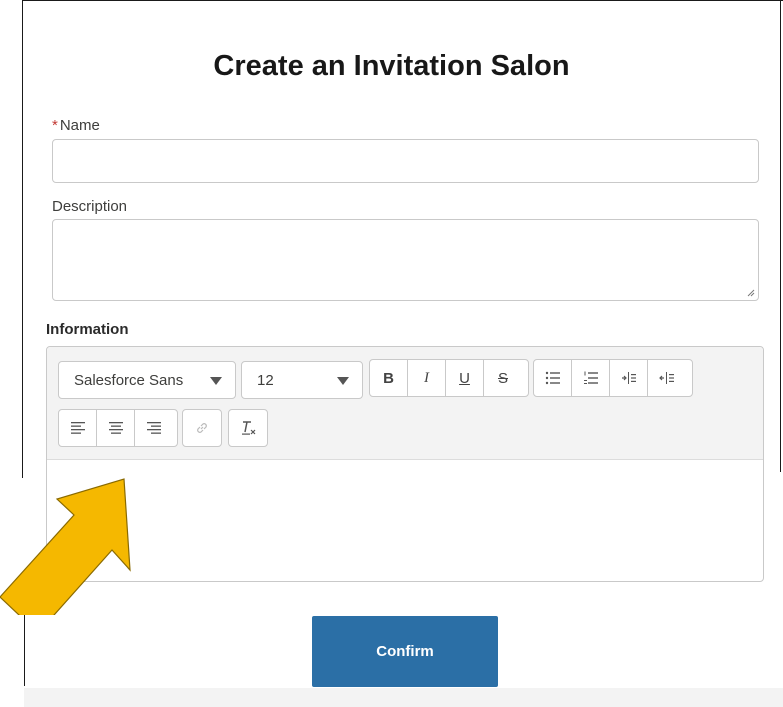  What do you see at coordinates (265, 380) in the screenshot?
I see `font-size-value: 12` at bounding box center [265, 380].